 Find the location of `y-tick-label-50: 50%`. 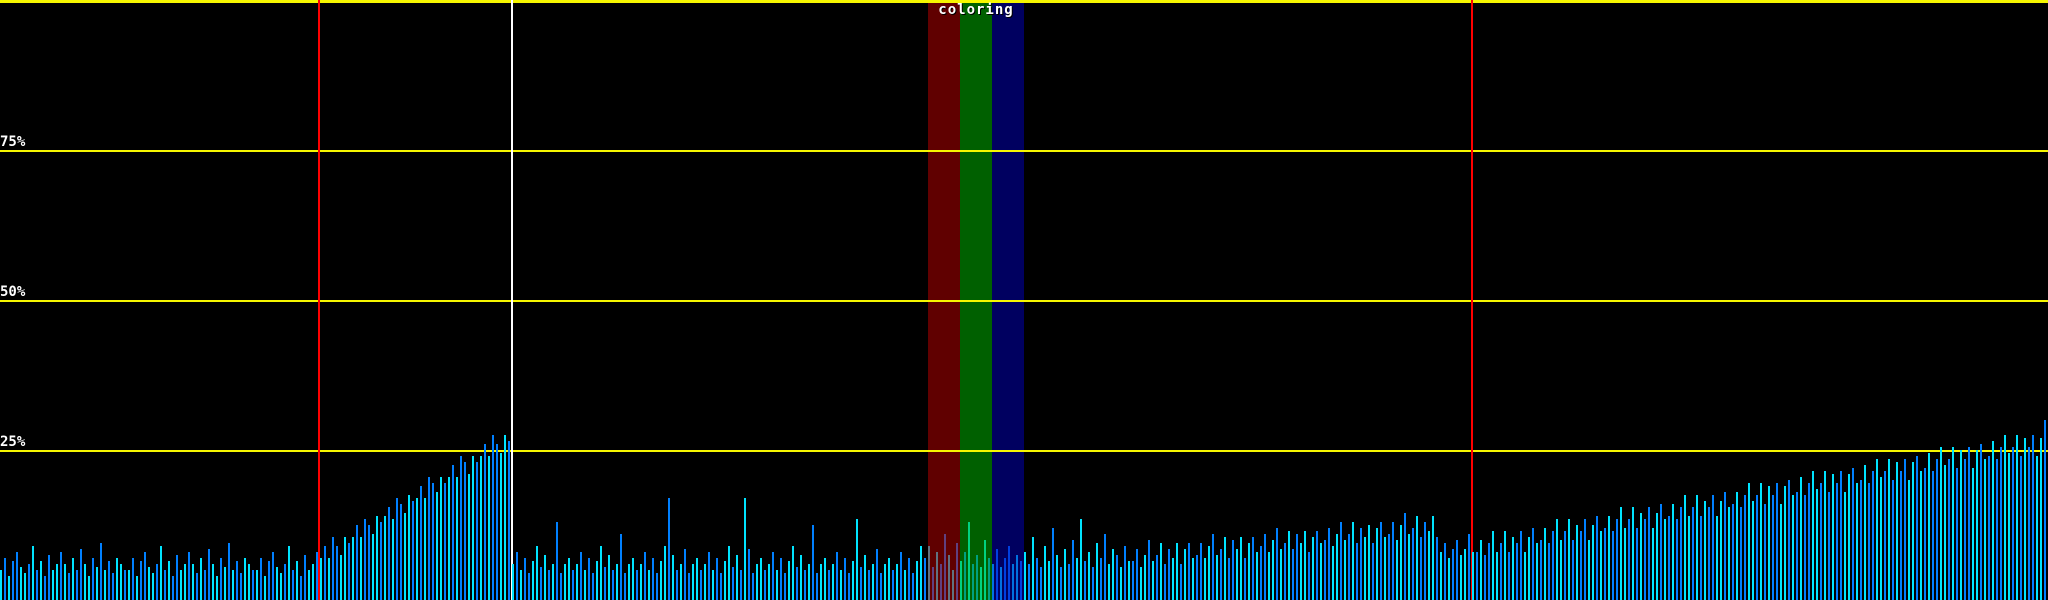

y-tick-label-50: 50% is located at coordinates (13, 292).